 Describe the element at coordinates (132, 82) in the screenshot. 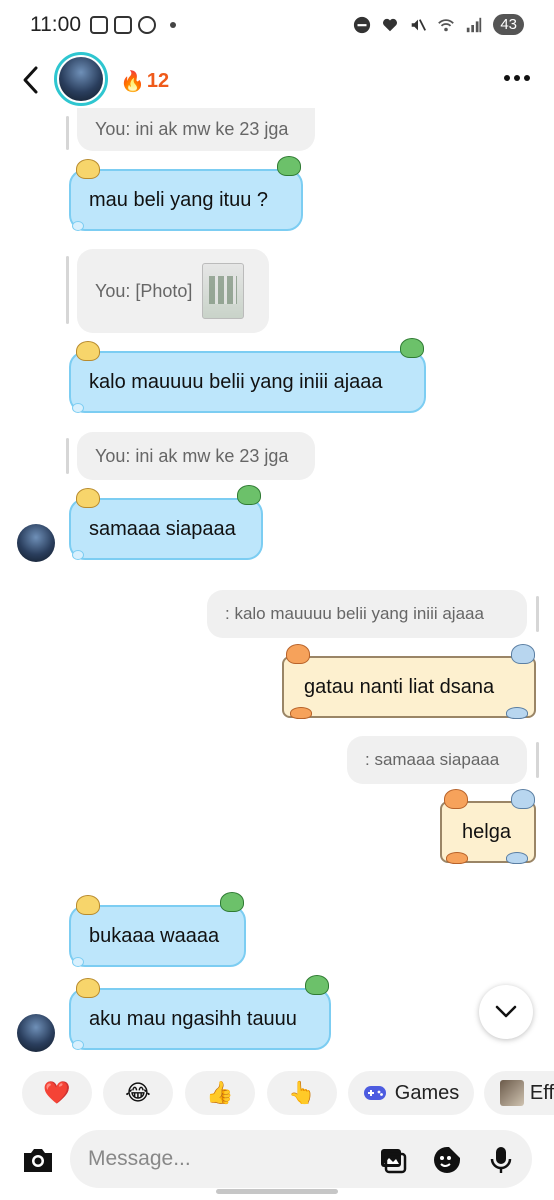

I see `fire-icon: 🔥` at that location.